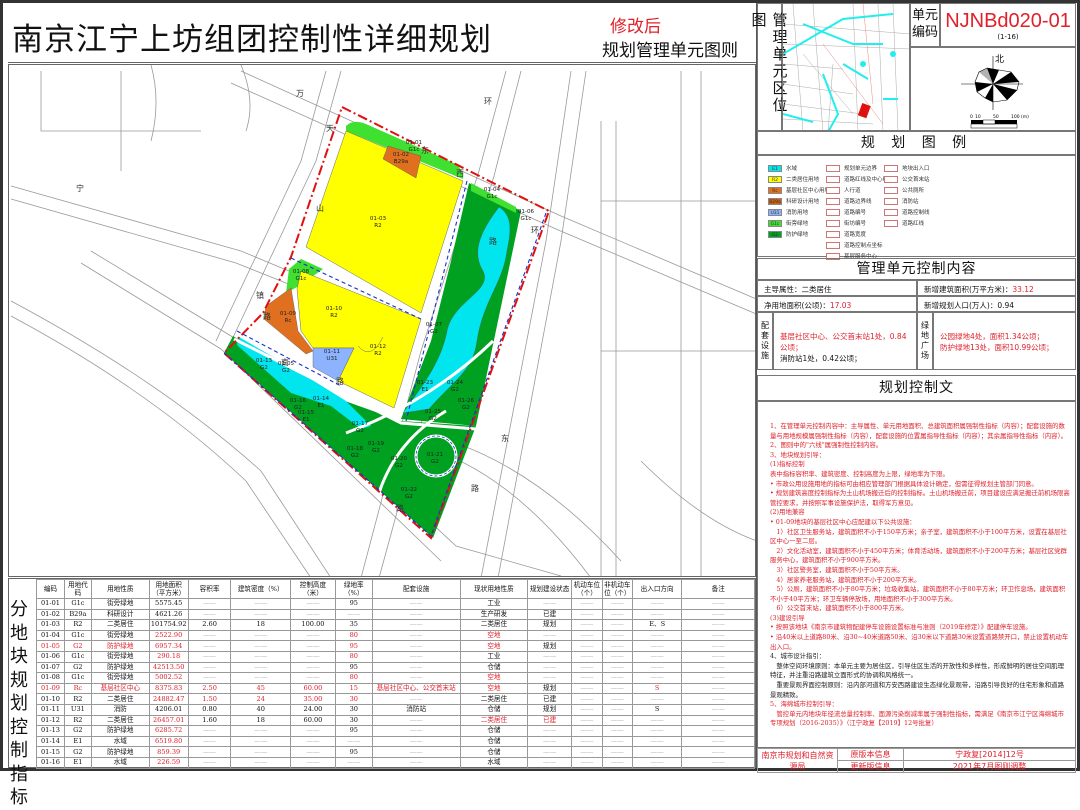 The width and height of the screenshot is (1080, 810). Describe the element at coordinates (382, 62) in the screenshot. I see `divider` at that location.